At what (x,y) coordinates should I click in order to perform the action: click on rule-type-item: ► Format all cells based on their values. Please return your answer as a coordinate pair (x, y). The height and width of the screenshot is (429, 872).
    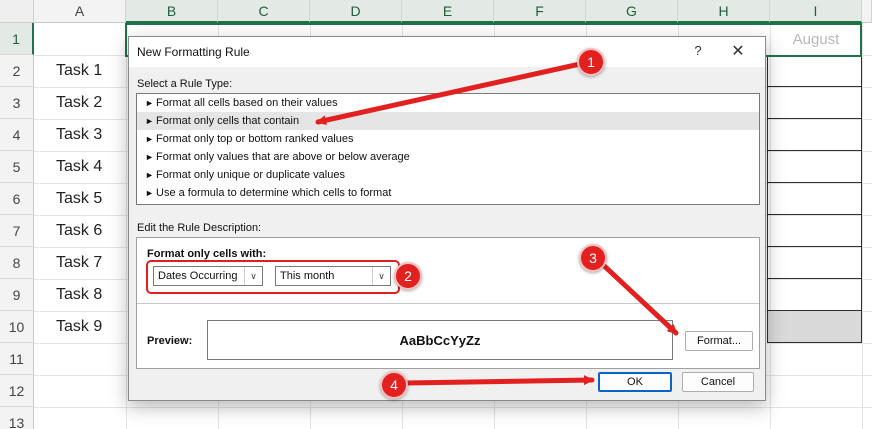
    Looking at the image, I should click on (448, 103).